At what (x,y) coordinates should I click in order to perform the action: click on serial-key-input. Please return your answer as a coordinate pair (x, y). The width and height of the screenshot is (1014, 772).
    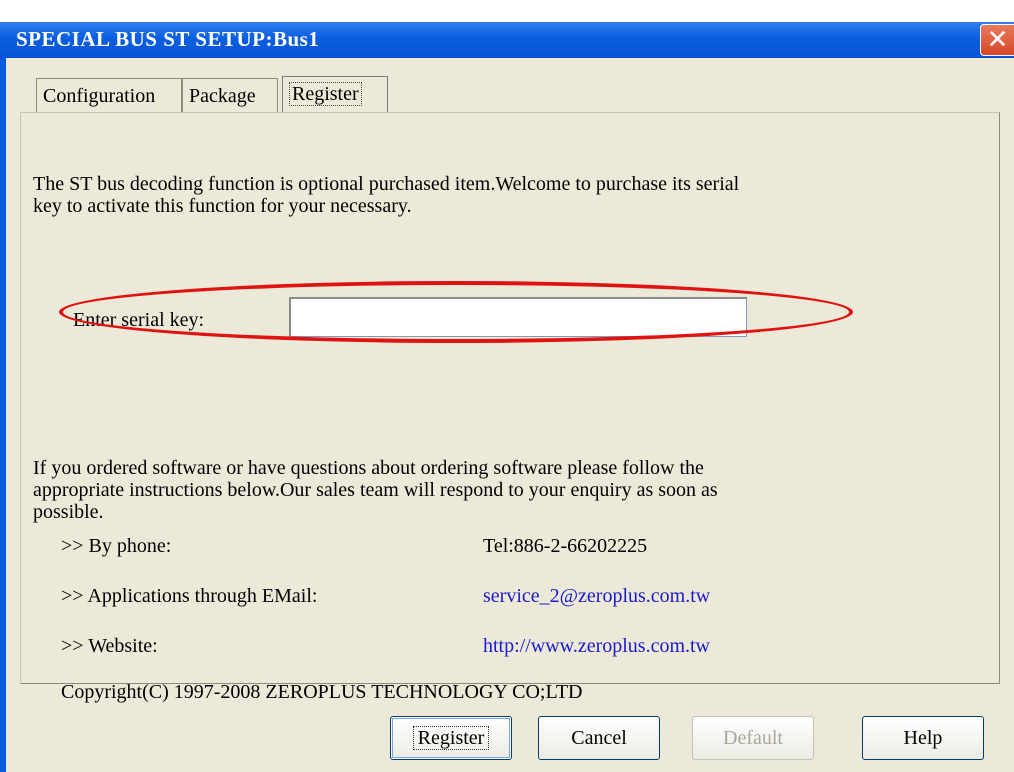
    Looking at the image, I should click on (518, 317).